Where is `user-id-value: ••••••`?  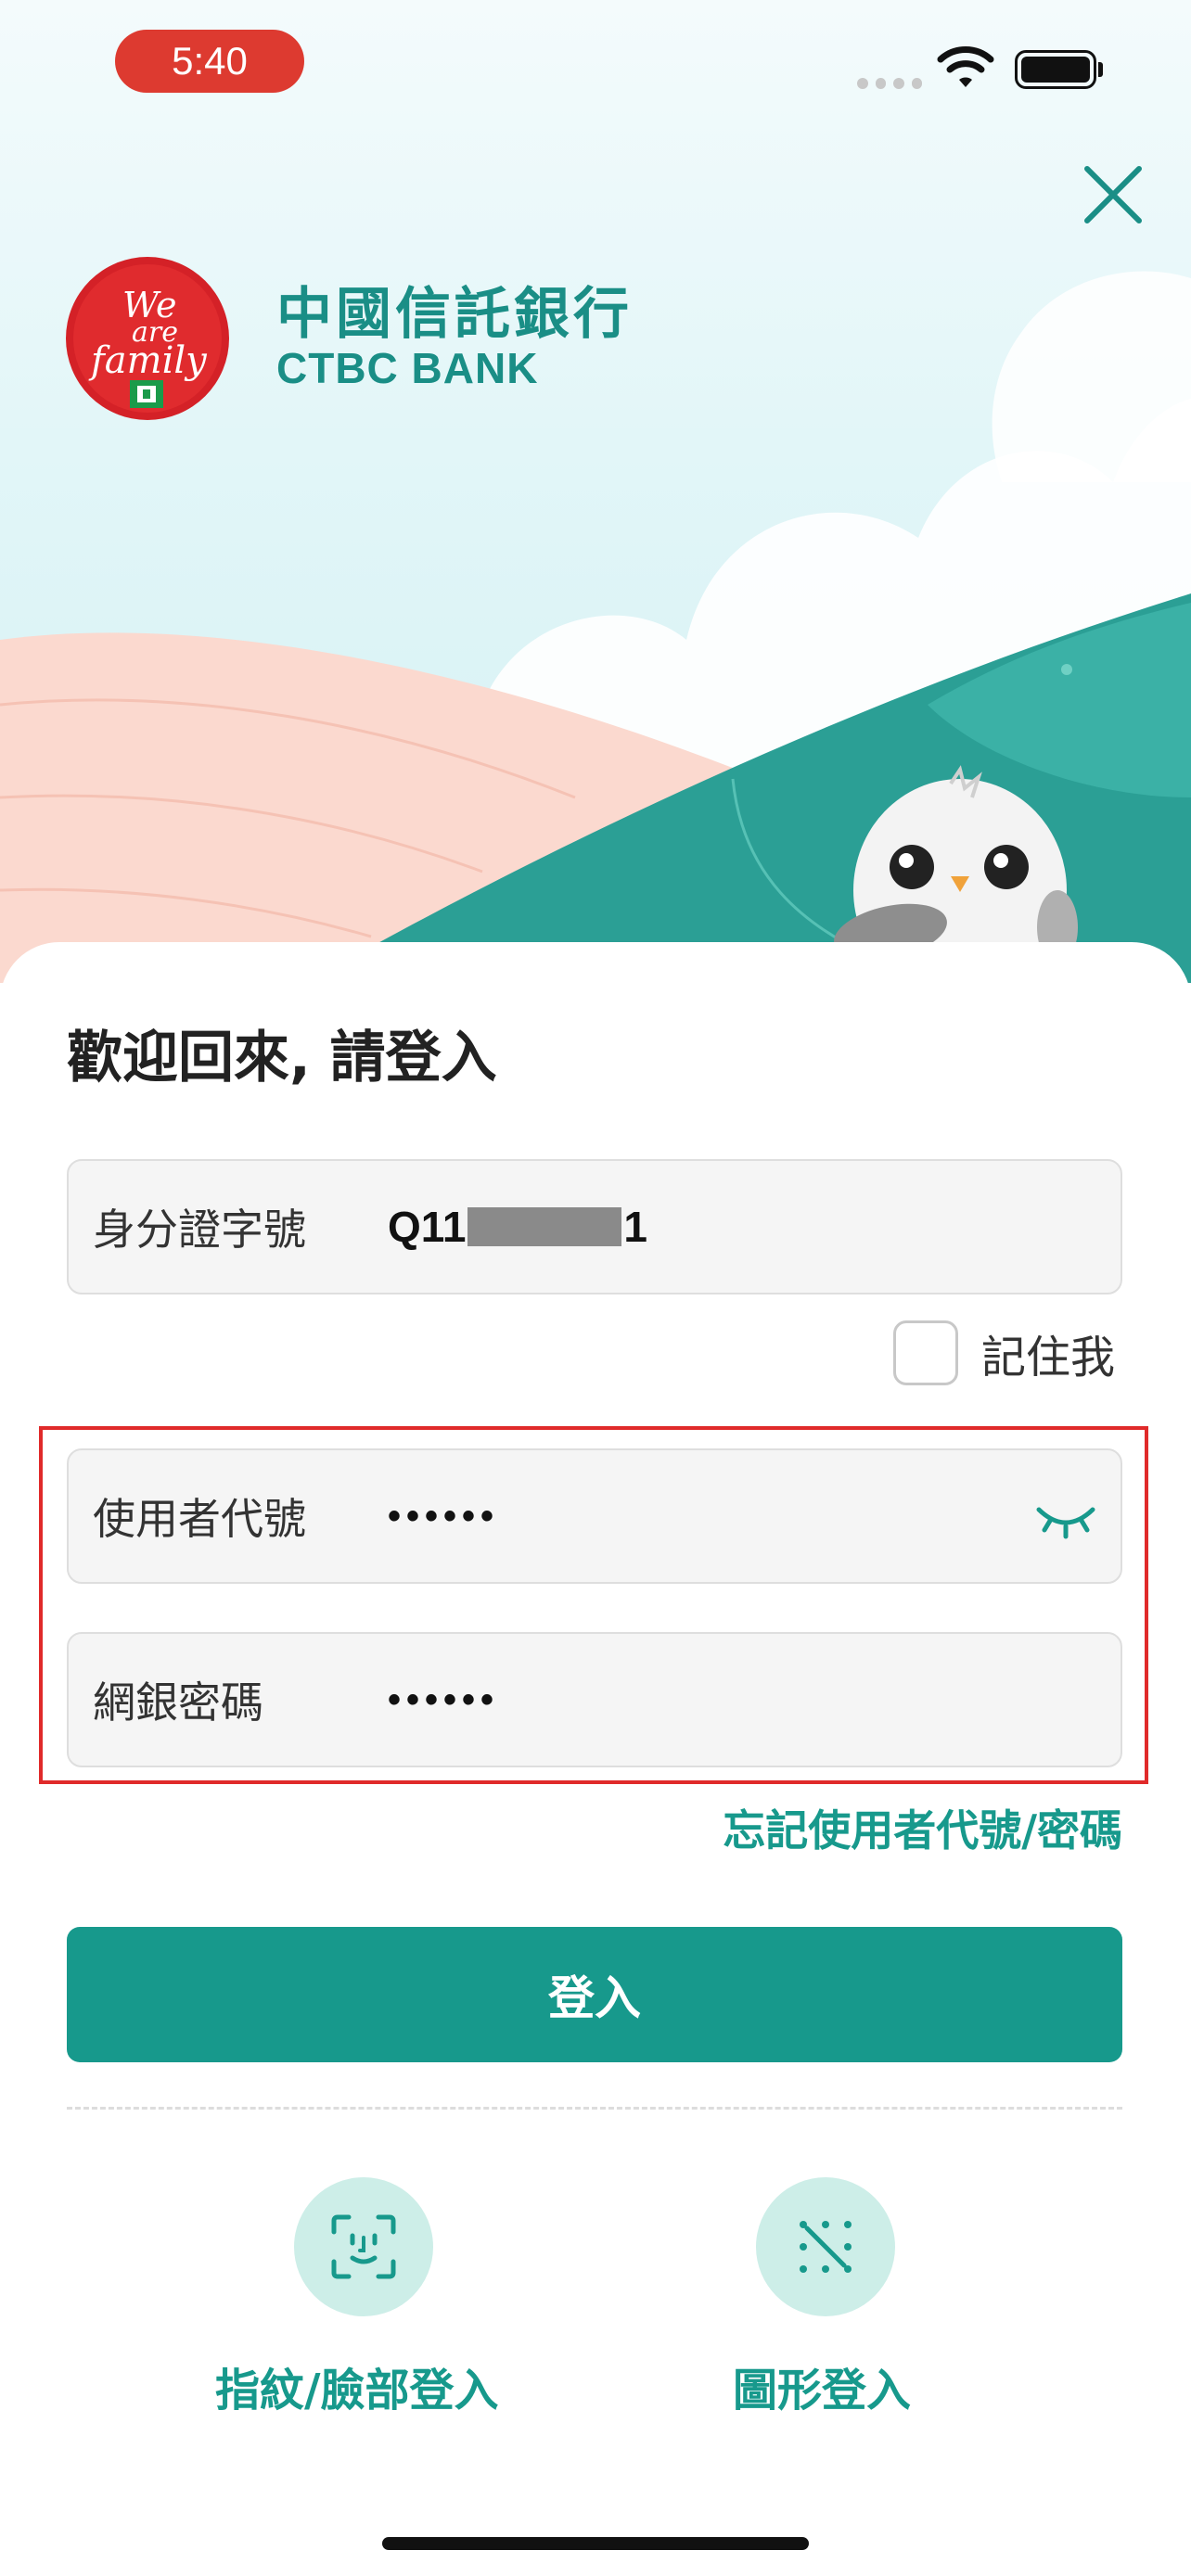 user-id-value: •••••• is located at coordinates (444, 1516).